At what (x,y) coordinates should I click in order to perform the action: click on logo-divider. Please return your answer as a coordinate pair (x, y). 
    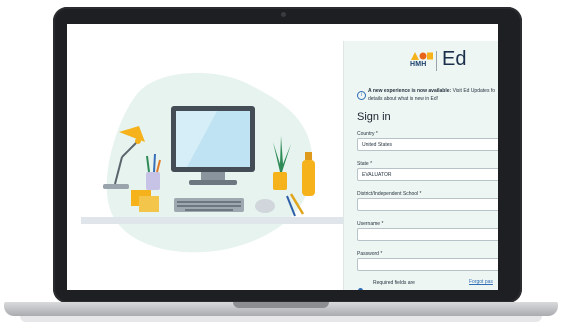
    Looking at the image, I should click on (436, 61).